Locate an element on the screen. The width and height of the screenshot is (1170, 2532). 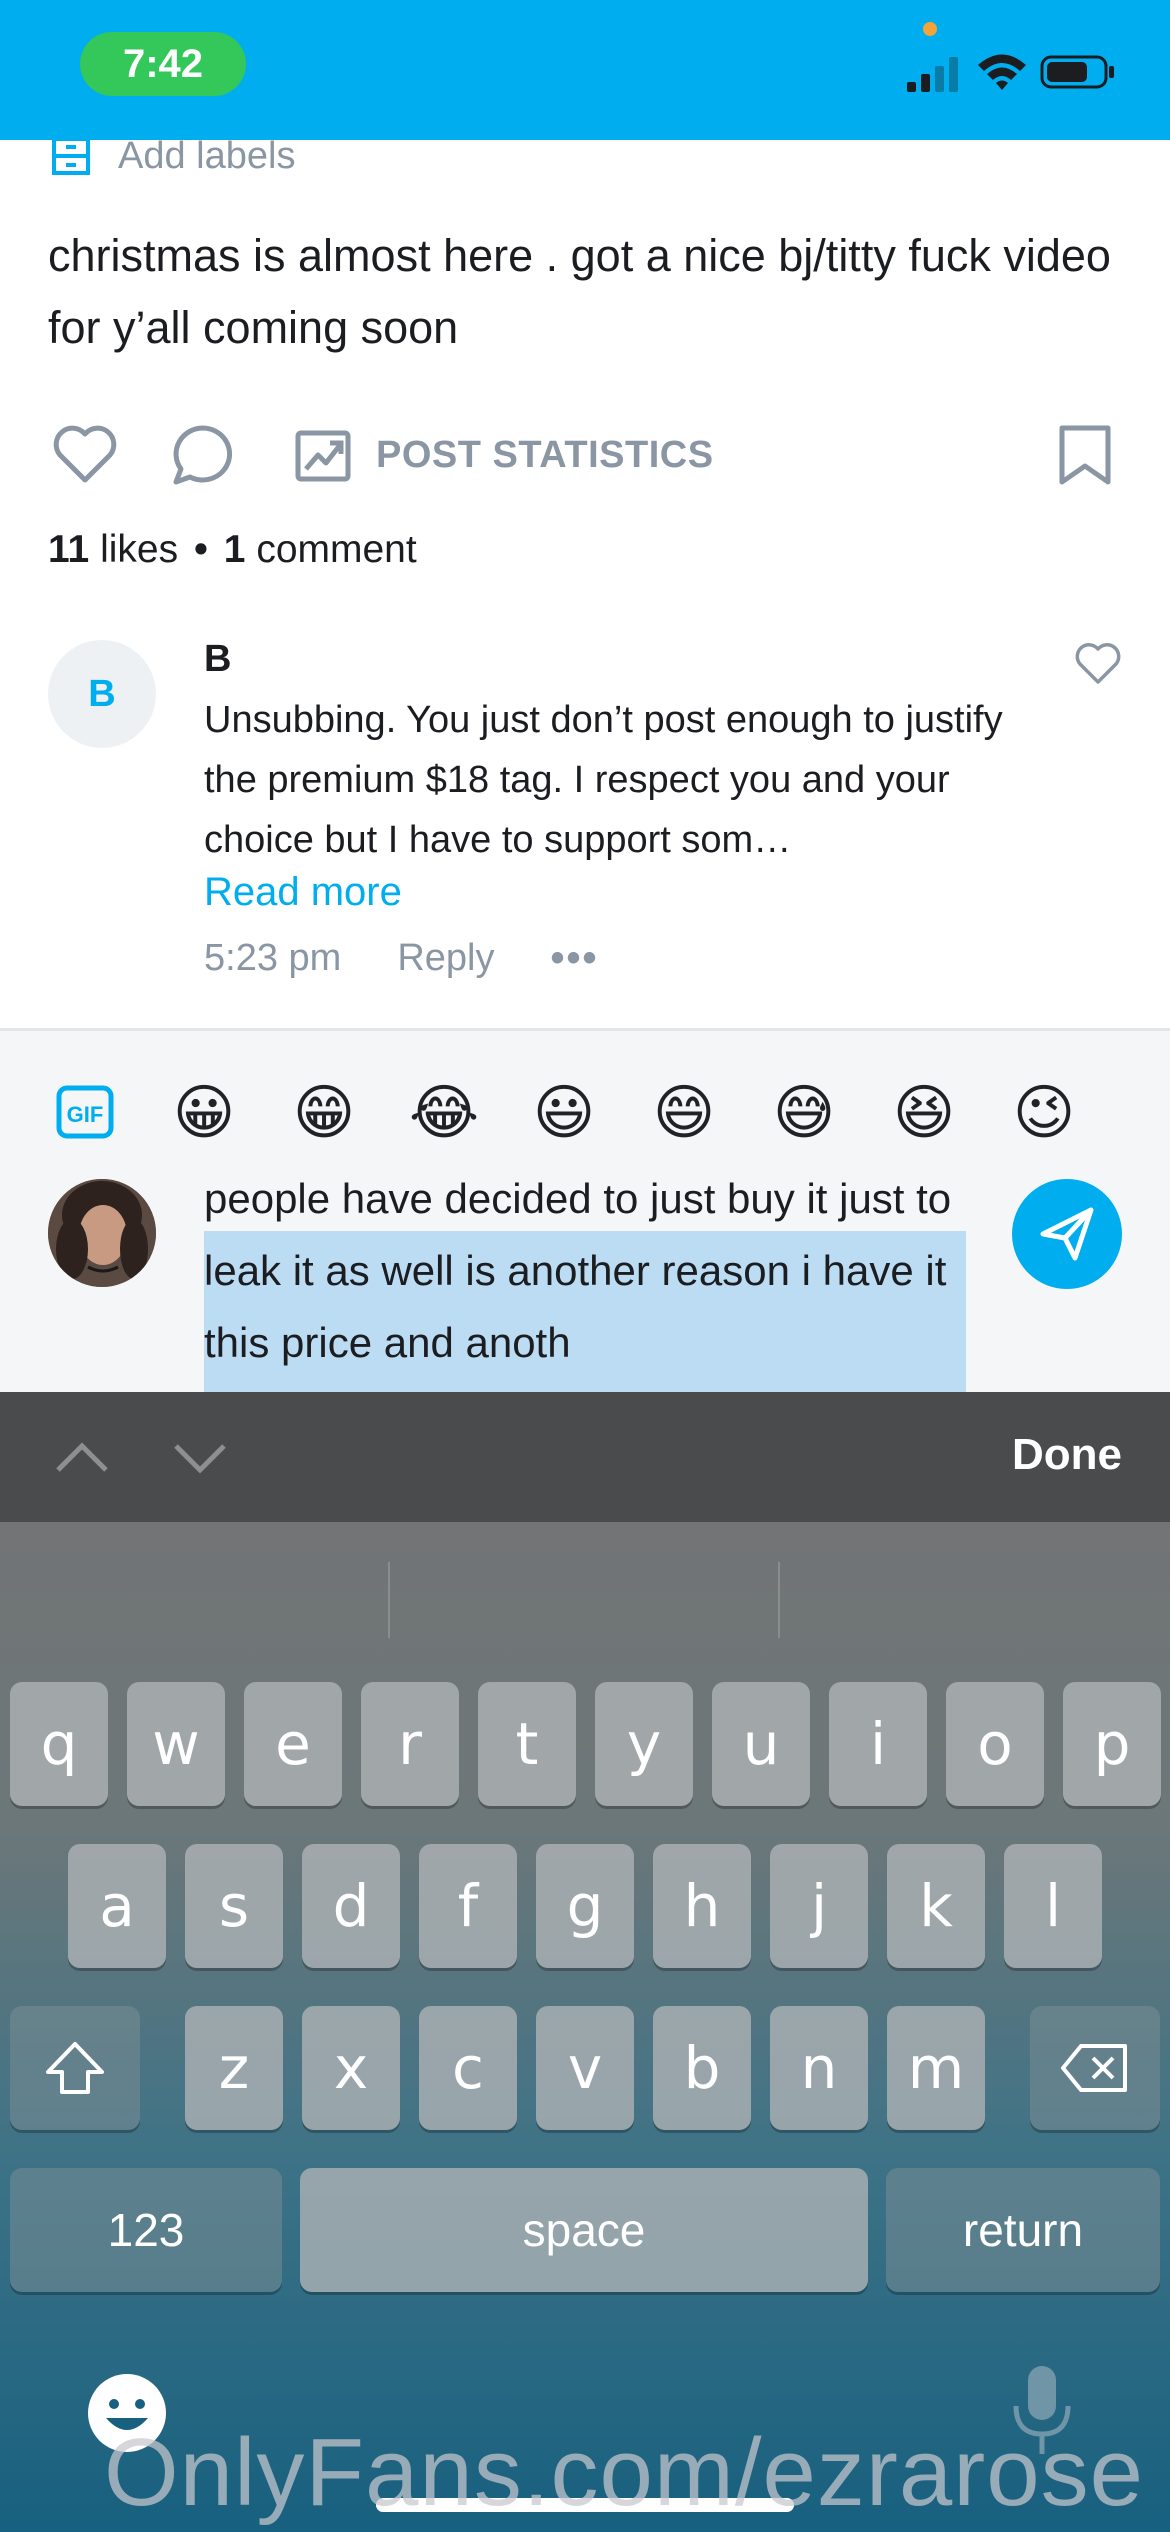
send-paper-plane-icon is located at coordinates (1067, 1234).